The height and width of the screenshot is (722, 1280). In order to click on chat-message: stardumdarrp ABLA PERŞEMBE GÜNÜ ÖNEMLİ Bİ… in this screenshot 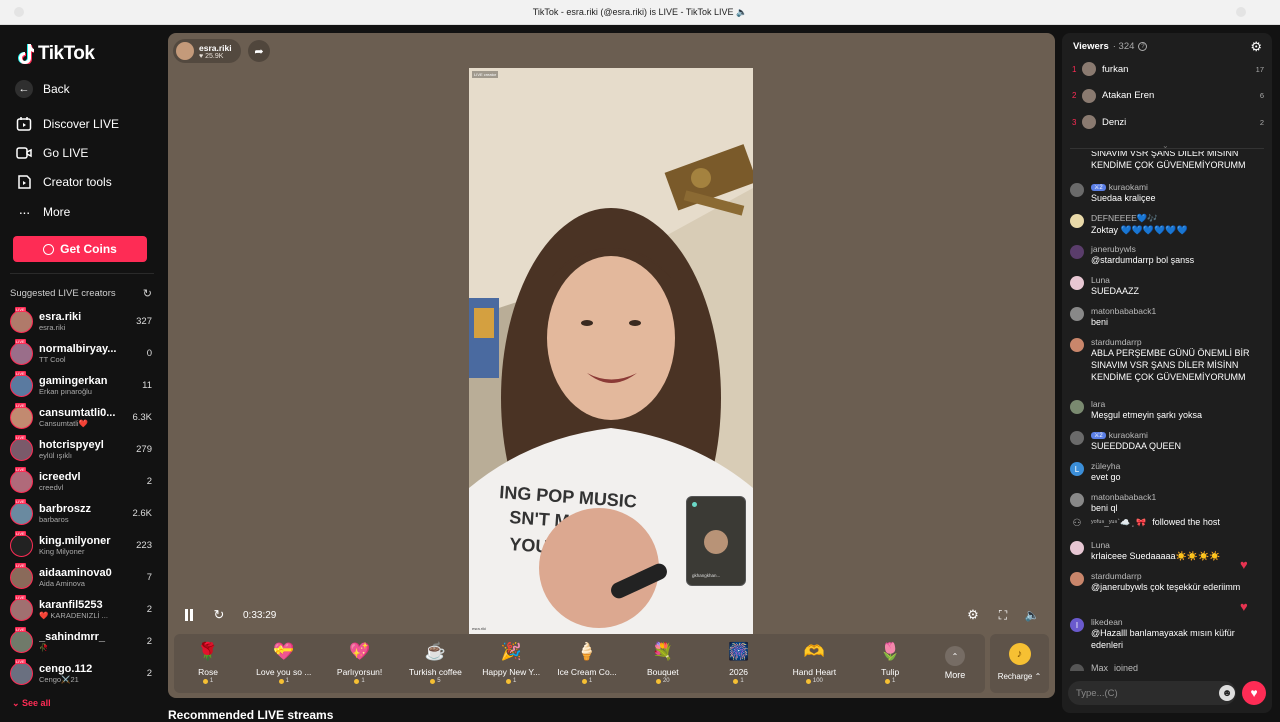, I will do `click(1168, 360)`.